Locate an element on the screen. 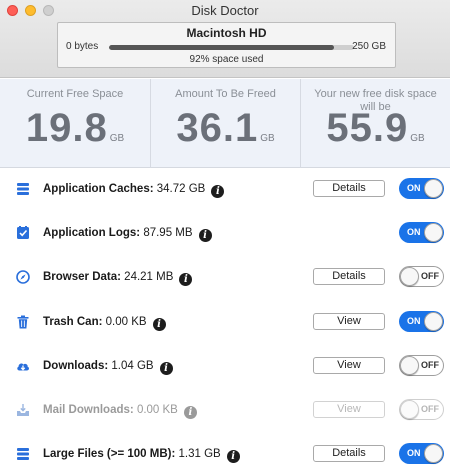 The image size is (450, 475). cleanup-item-row: Application Logs: 87.95 MB i ON is located at coordinates (225, 234).